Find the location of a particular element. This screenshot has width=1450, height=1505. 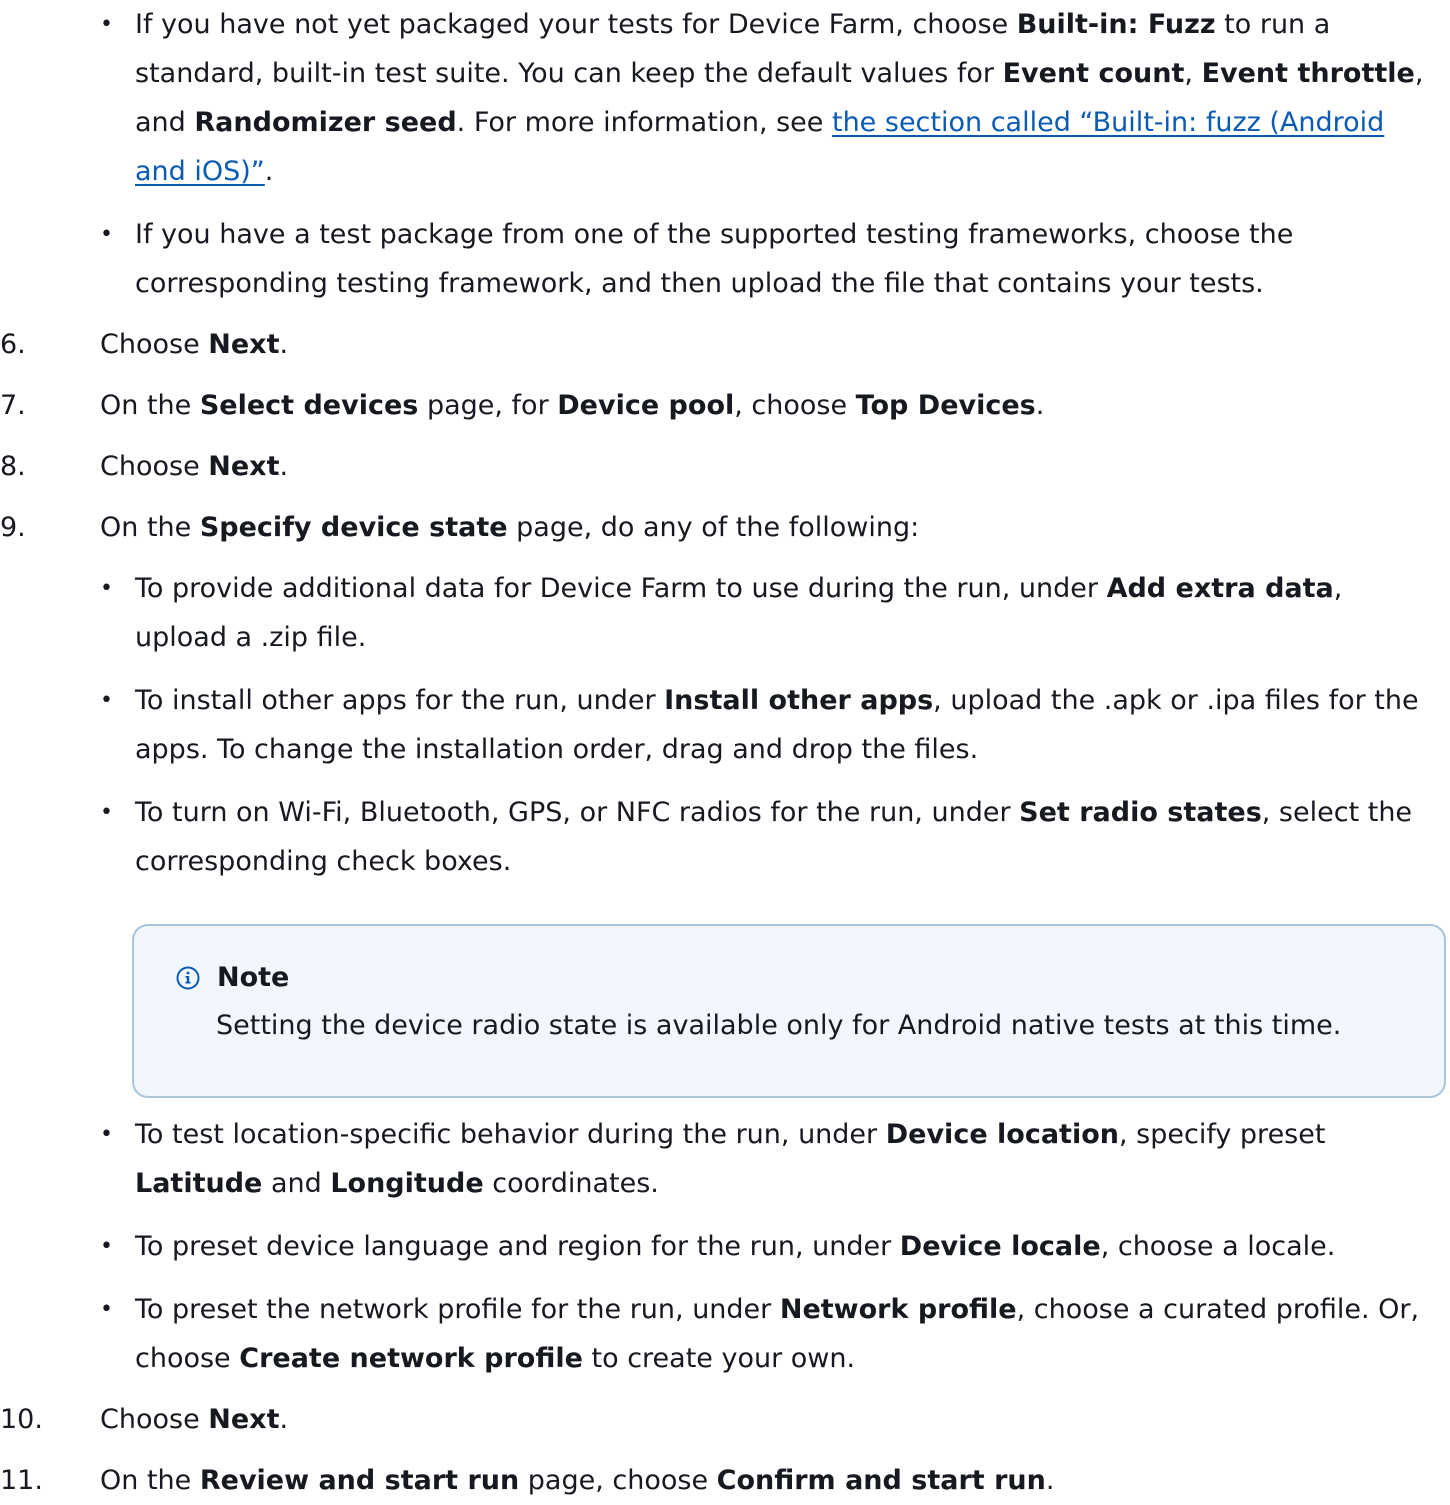

bold-term: Specify device state is located at coordinates (353, 527).